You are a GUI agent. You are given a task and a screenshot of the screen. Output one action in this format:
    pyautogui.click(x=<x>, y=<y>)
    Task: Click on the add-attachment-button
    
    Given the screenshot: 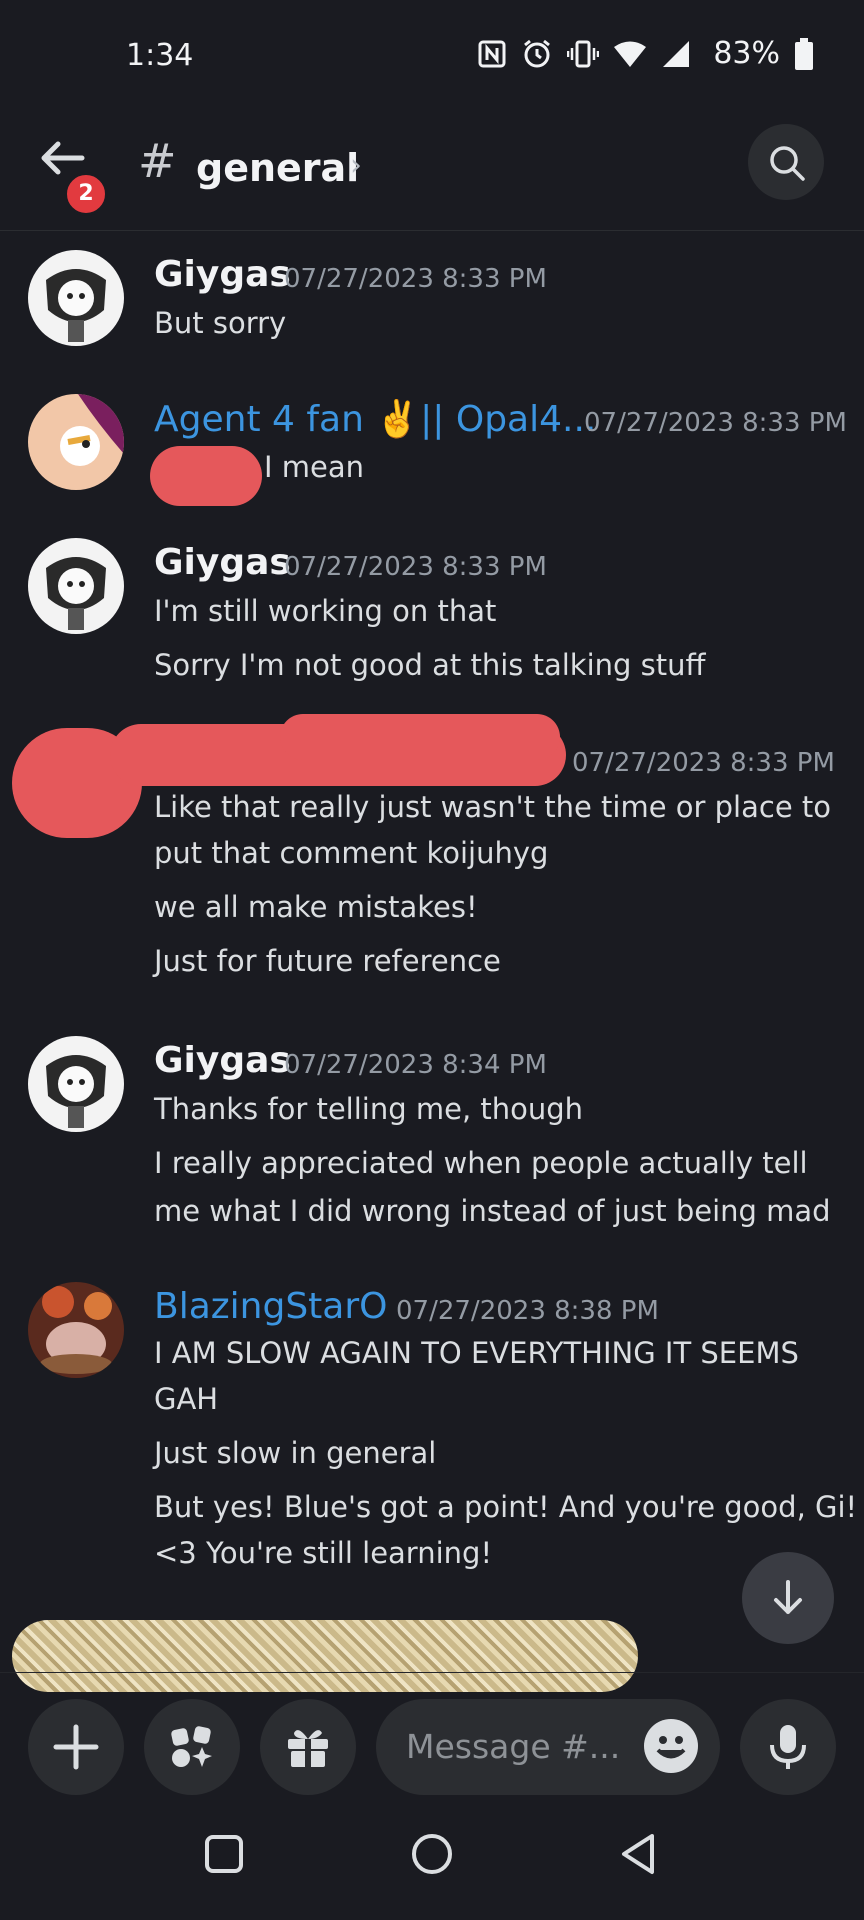 What is the action you would take?
    pyautogui.click(x=76, y=1747)
    